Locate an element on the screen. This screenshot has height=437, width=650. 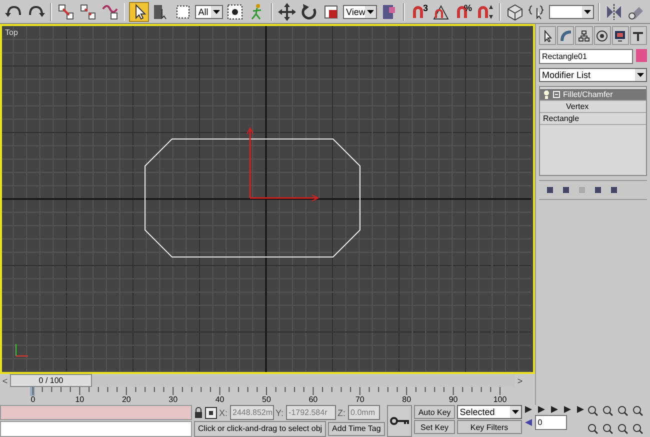
modifier-list-dropdown: Modifier List is located at coordinates (593, 75).